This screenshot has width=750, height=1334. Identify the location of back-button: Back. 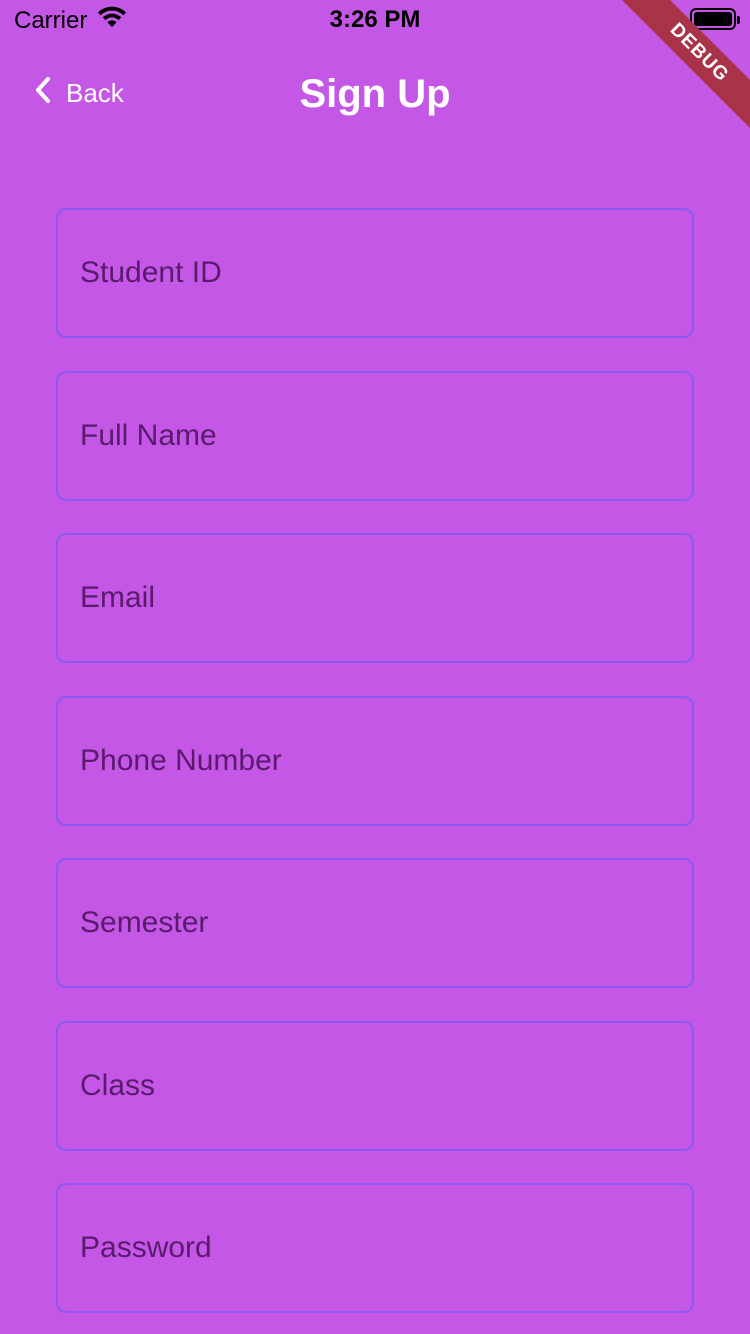
(79, 93).